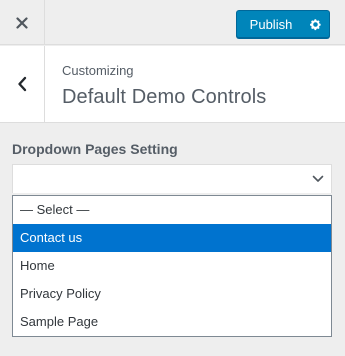  Describe the element at coordinates (269, 24) in the screenshot. I see `publish-button: Publish` at that location.